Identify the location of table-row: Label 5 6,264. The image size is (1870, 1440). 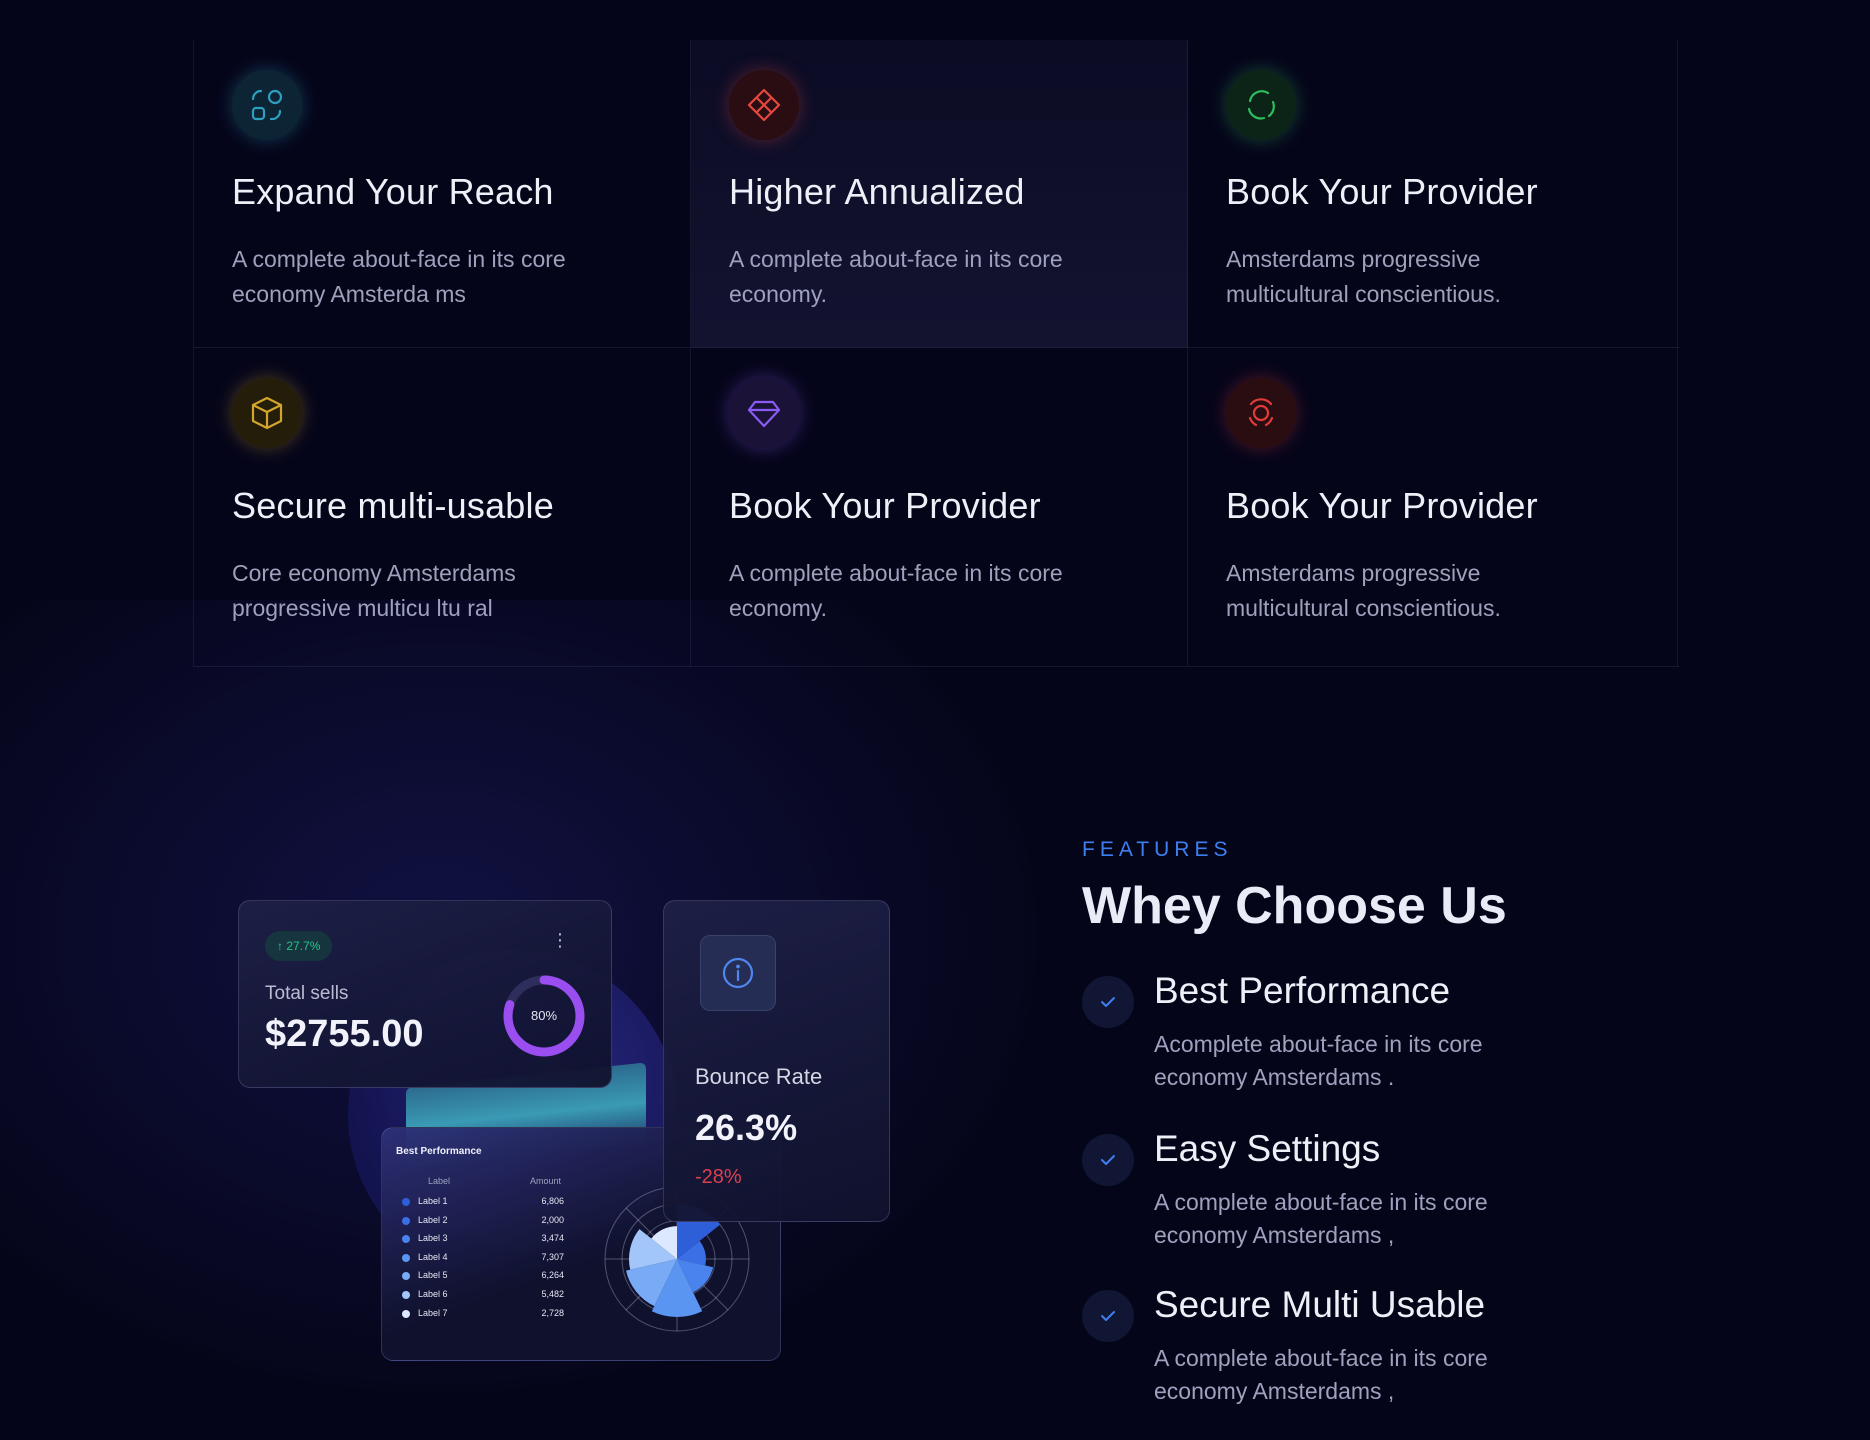
(483, 1276).